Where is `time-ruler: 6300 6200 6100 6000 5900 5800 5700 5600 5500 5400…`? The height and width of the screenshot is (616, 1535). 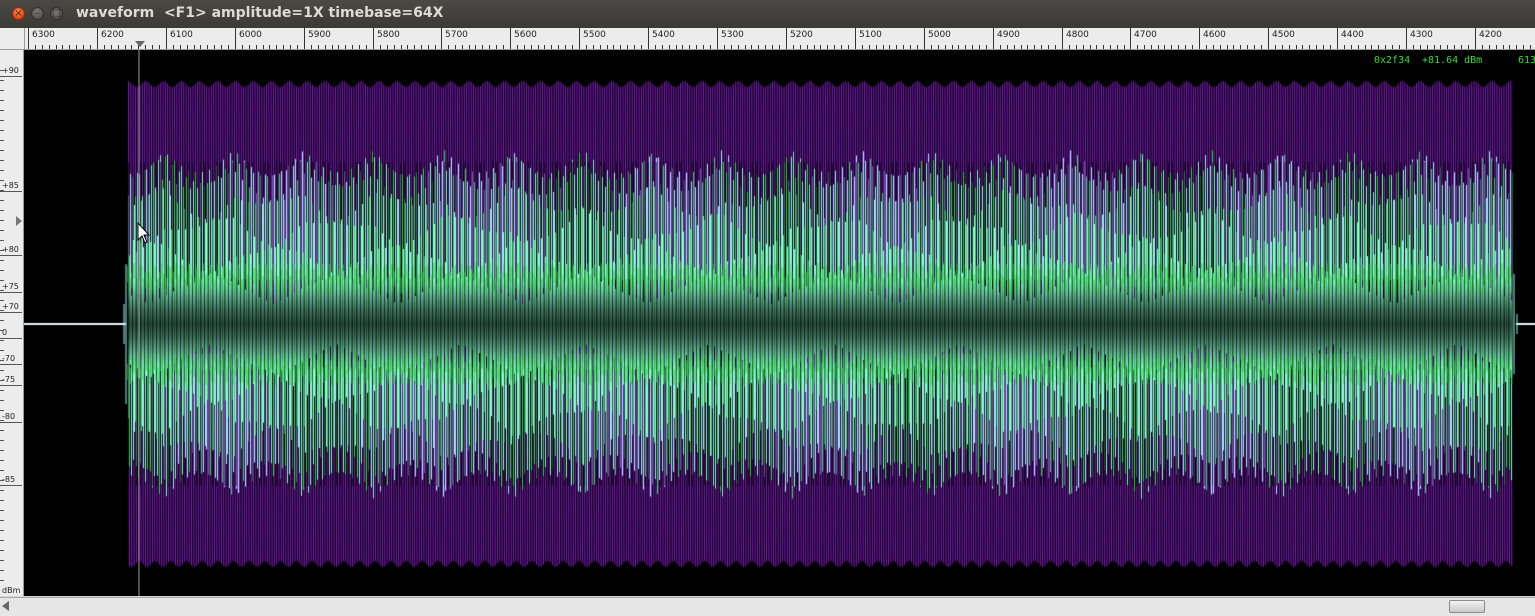 time-ruler: 6300 6200 6100 6000 5900 5800 5700 5600 5500 5400… is located at coordinates (767, 39).